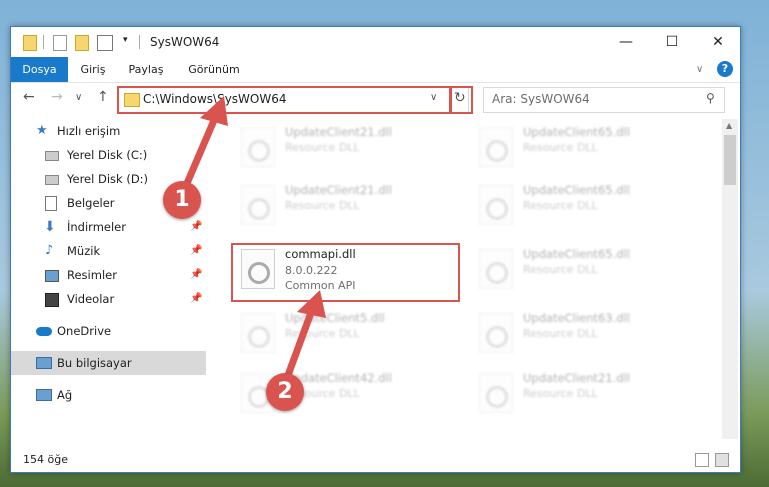 The height and width of the screenshot is (487, 769). Describe the element at coordinates (182, 200) in the screenshot. I see `step-badge-1: 1` at that location.